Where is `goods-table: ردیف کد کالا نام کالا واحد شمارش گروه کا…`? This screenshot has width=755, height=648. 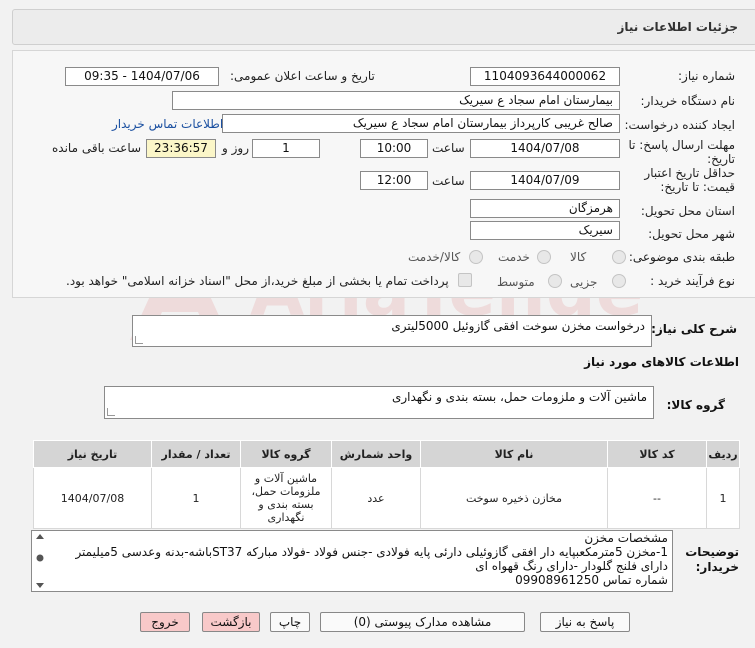 goods-table: ردیف کد کالا نام کالا واحد شمارش گروه کا… is located at coordinates (386, 484).